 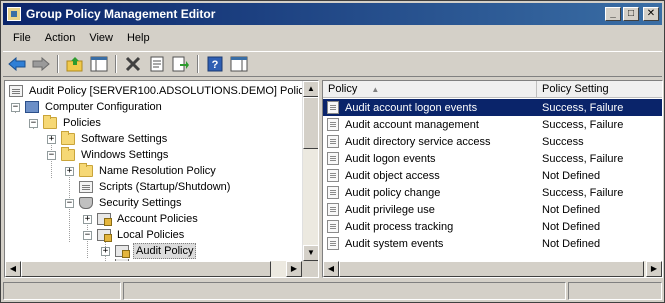 I want to click on help-button: ?, so click(x=215, y=64).